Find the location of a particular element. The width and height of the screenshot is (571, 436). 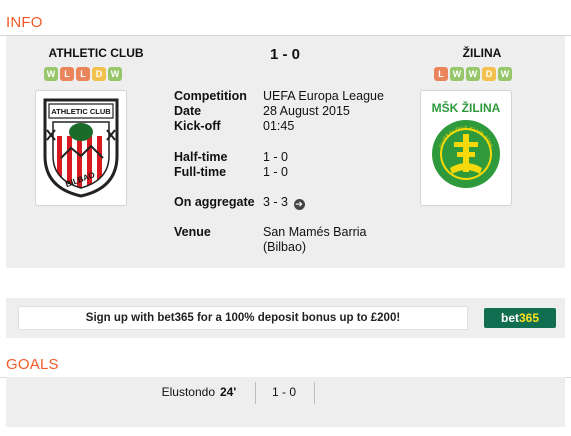

home-team-crest: ATHLETIC CLUB BILBAO is located at coordinates (81, 148).